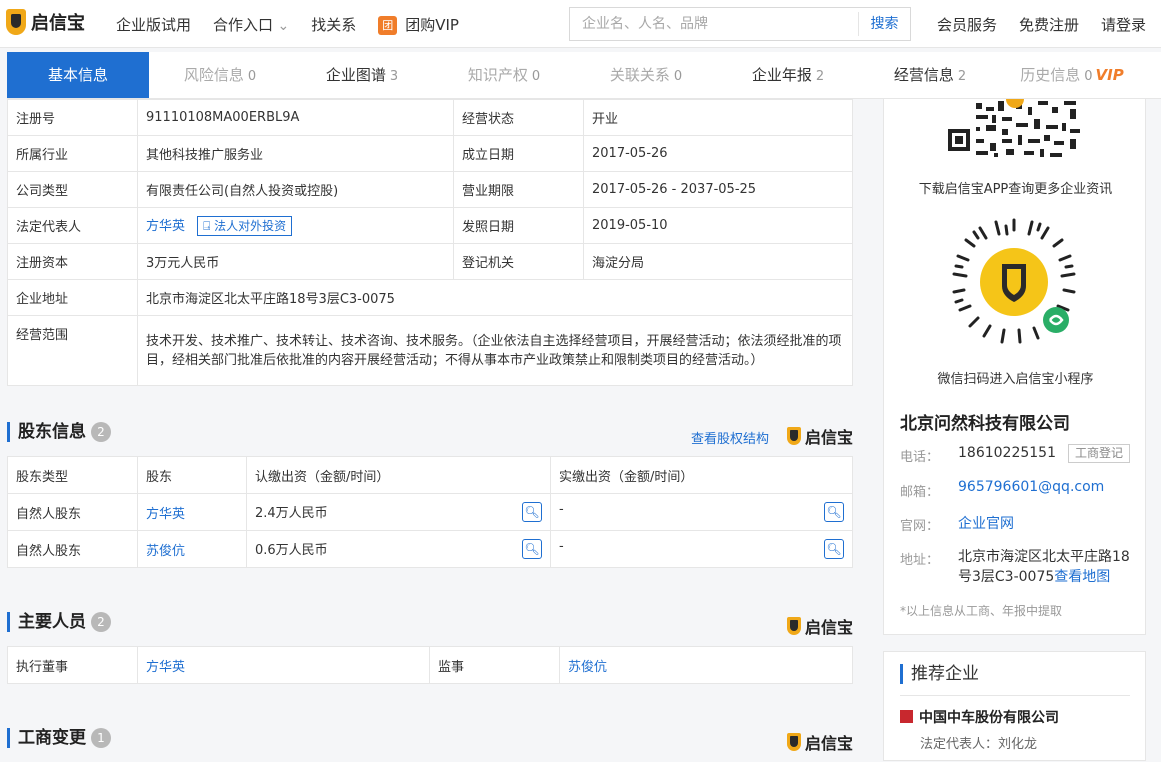 The height and width of the screenshot is (762, 1161). I want to click on recommend-panel: 推荐企业 中国中车股份有限公司 法定代表人：刘化龙, so click(1014, 706).